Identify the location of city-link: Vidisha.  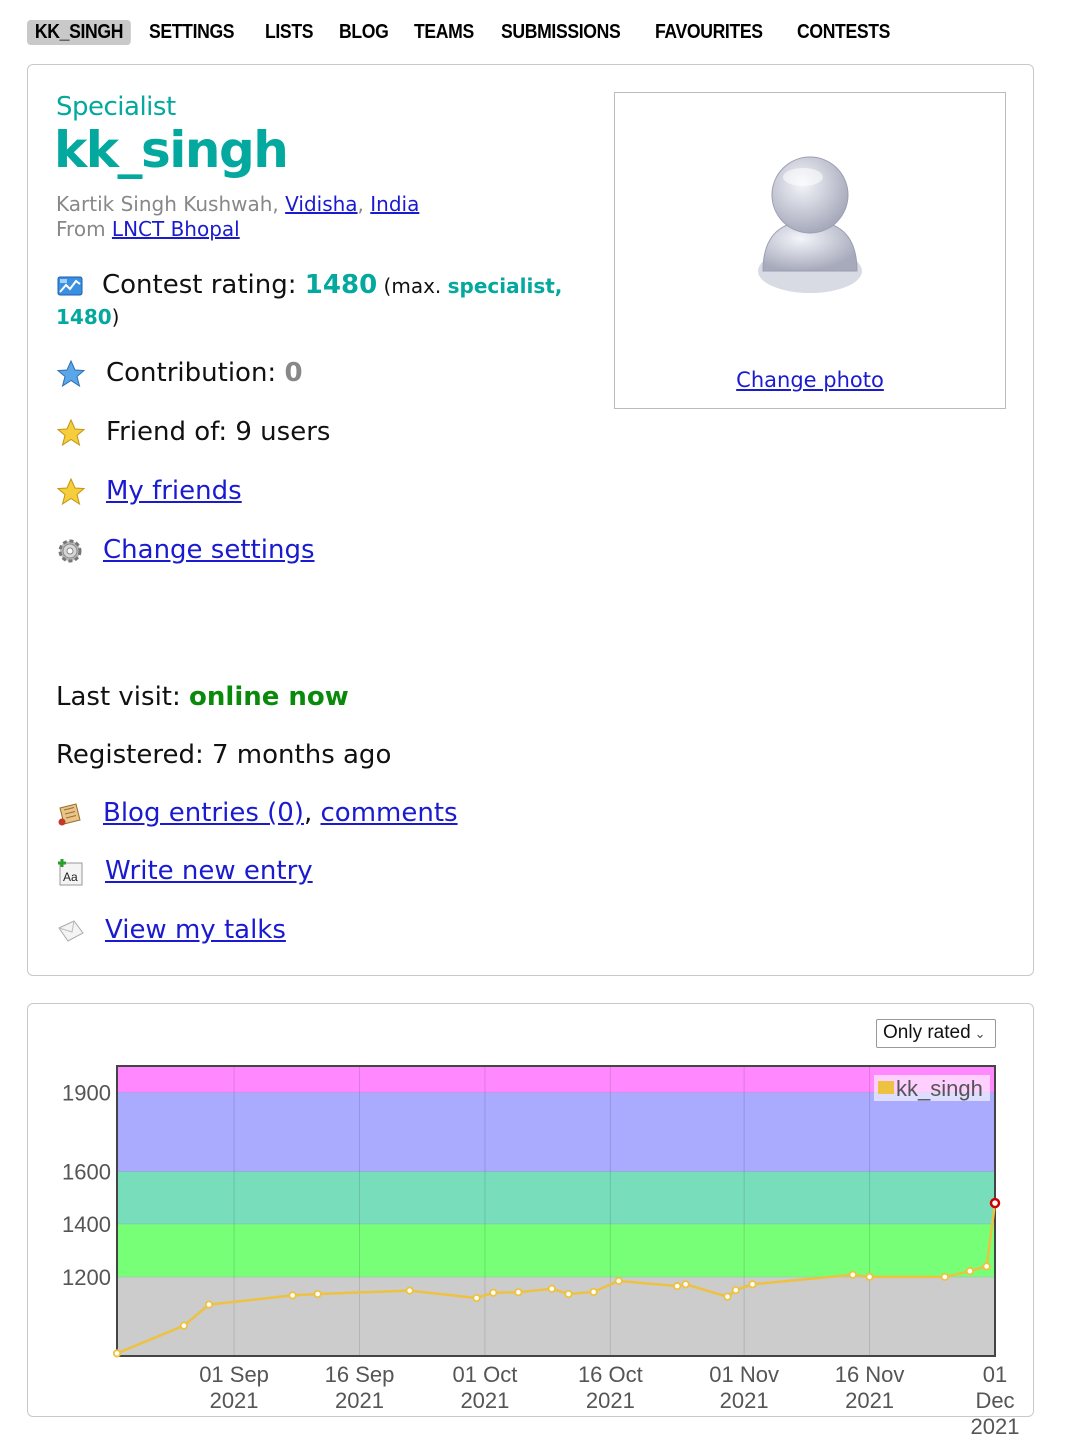
(321, 204).